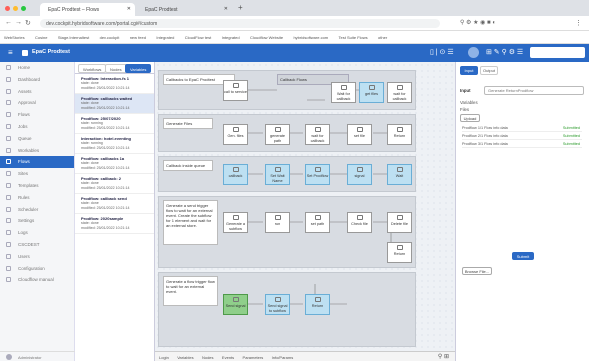  Describe the element at coordinates (359, 134) in the screenshot. I see `flow-node: set file` at that location.